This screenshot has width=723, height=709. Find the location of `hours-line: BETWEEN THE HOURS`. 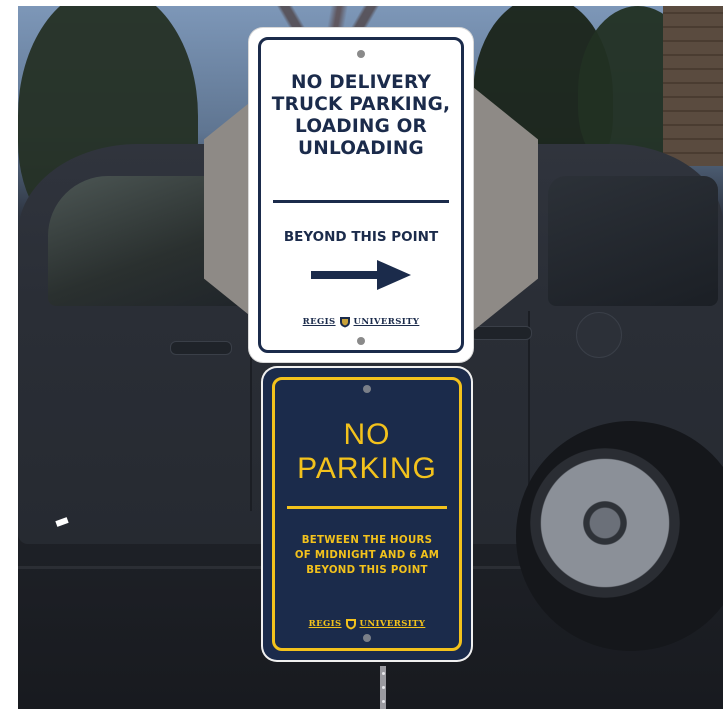

hours-line: BETWEEN THE HOURS is located at coordinates (367, 540).